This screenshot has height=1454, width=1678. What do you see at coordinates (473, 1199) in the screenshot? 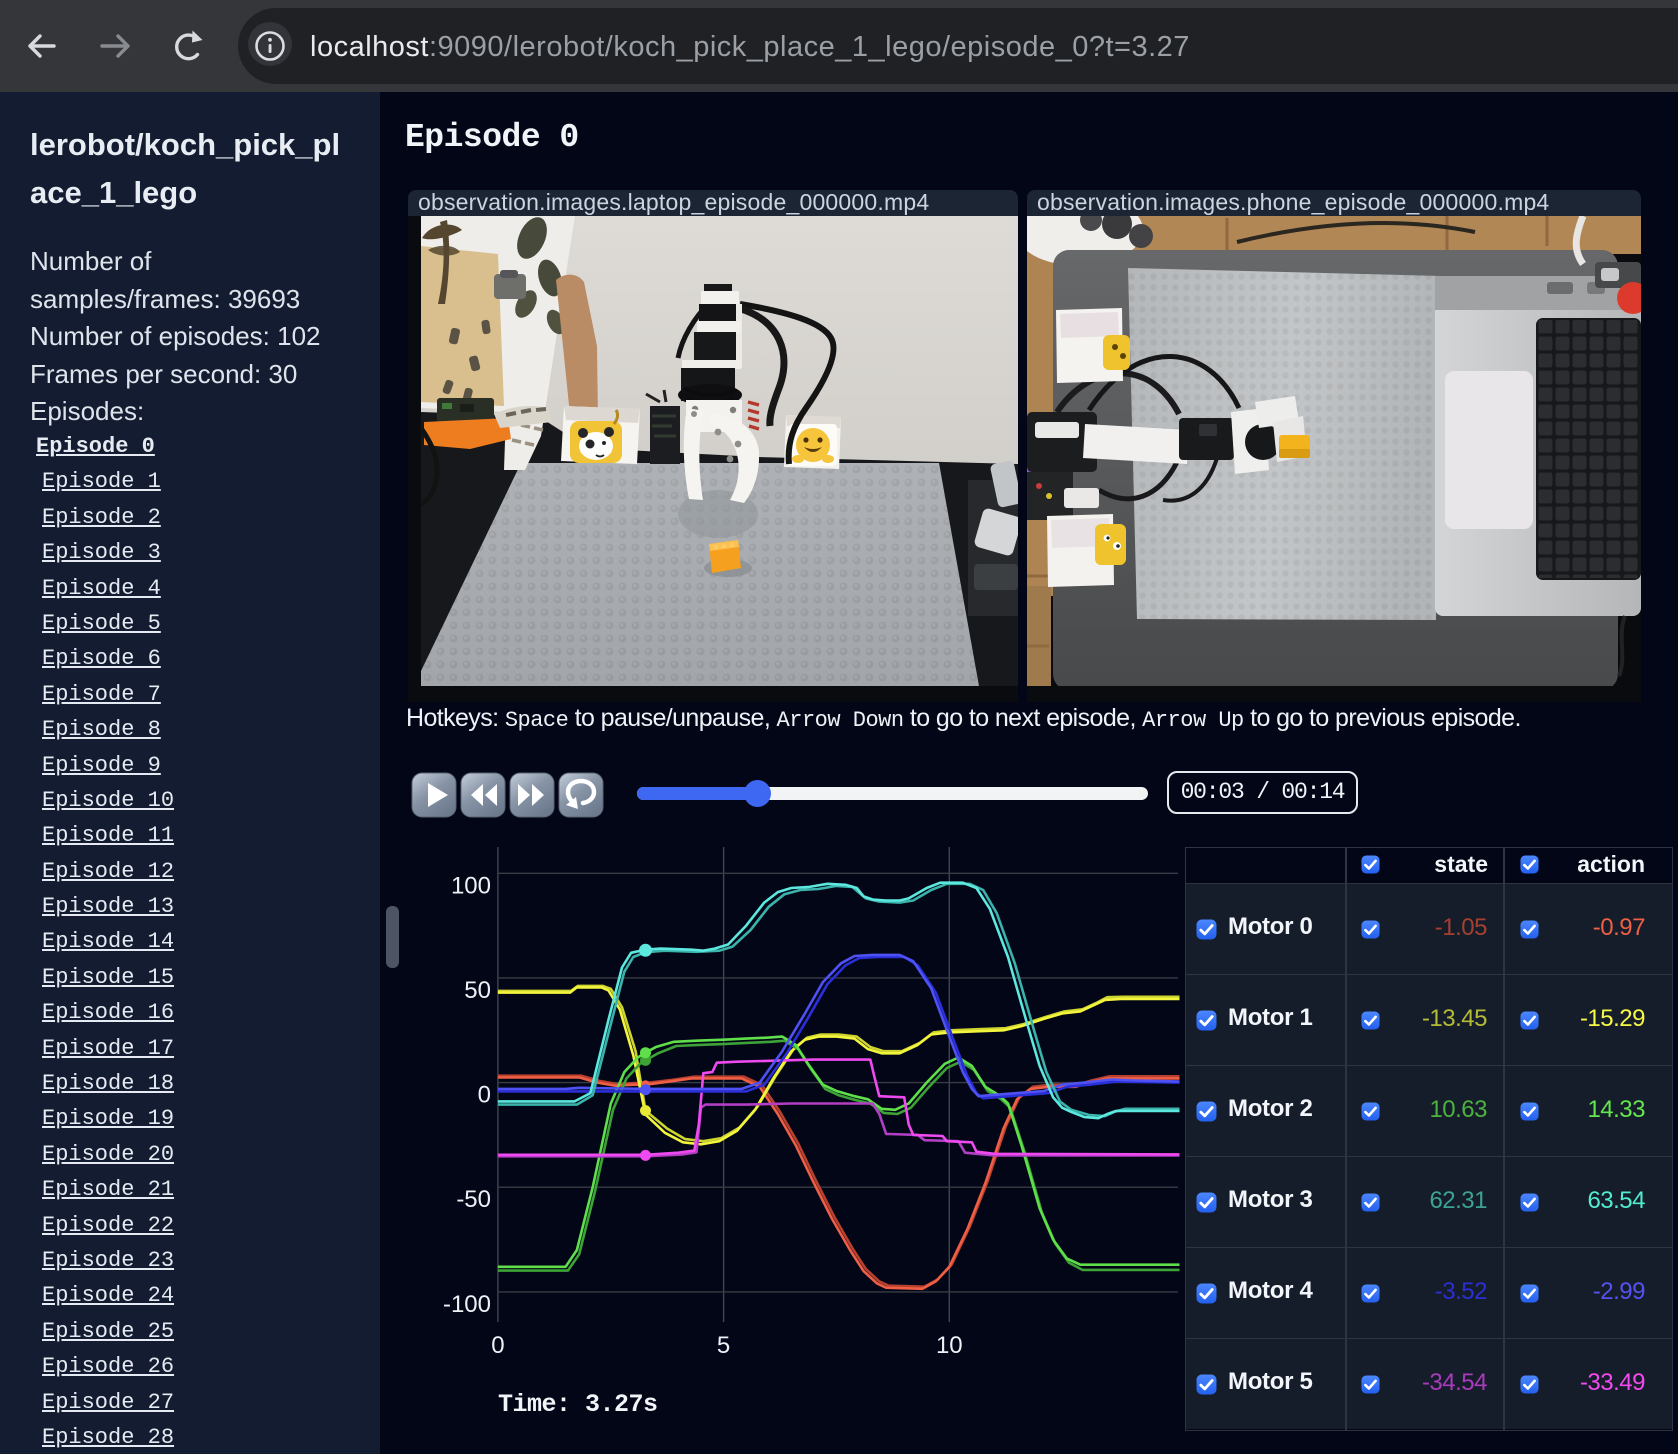
I see `svg-text: -50` at bounding box center [473, 1199].